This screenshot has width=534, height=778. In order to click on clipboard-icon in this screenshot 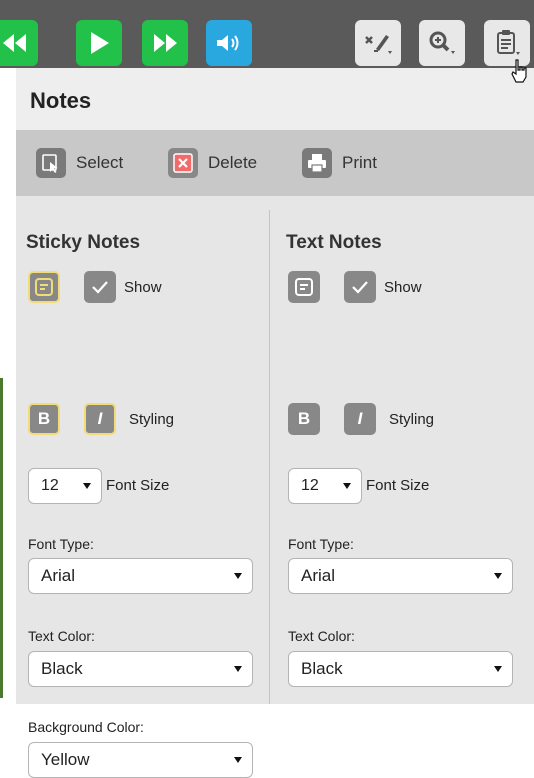, I will do `click(507, 43)`.